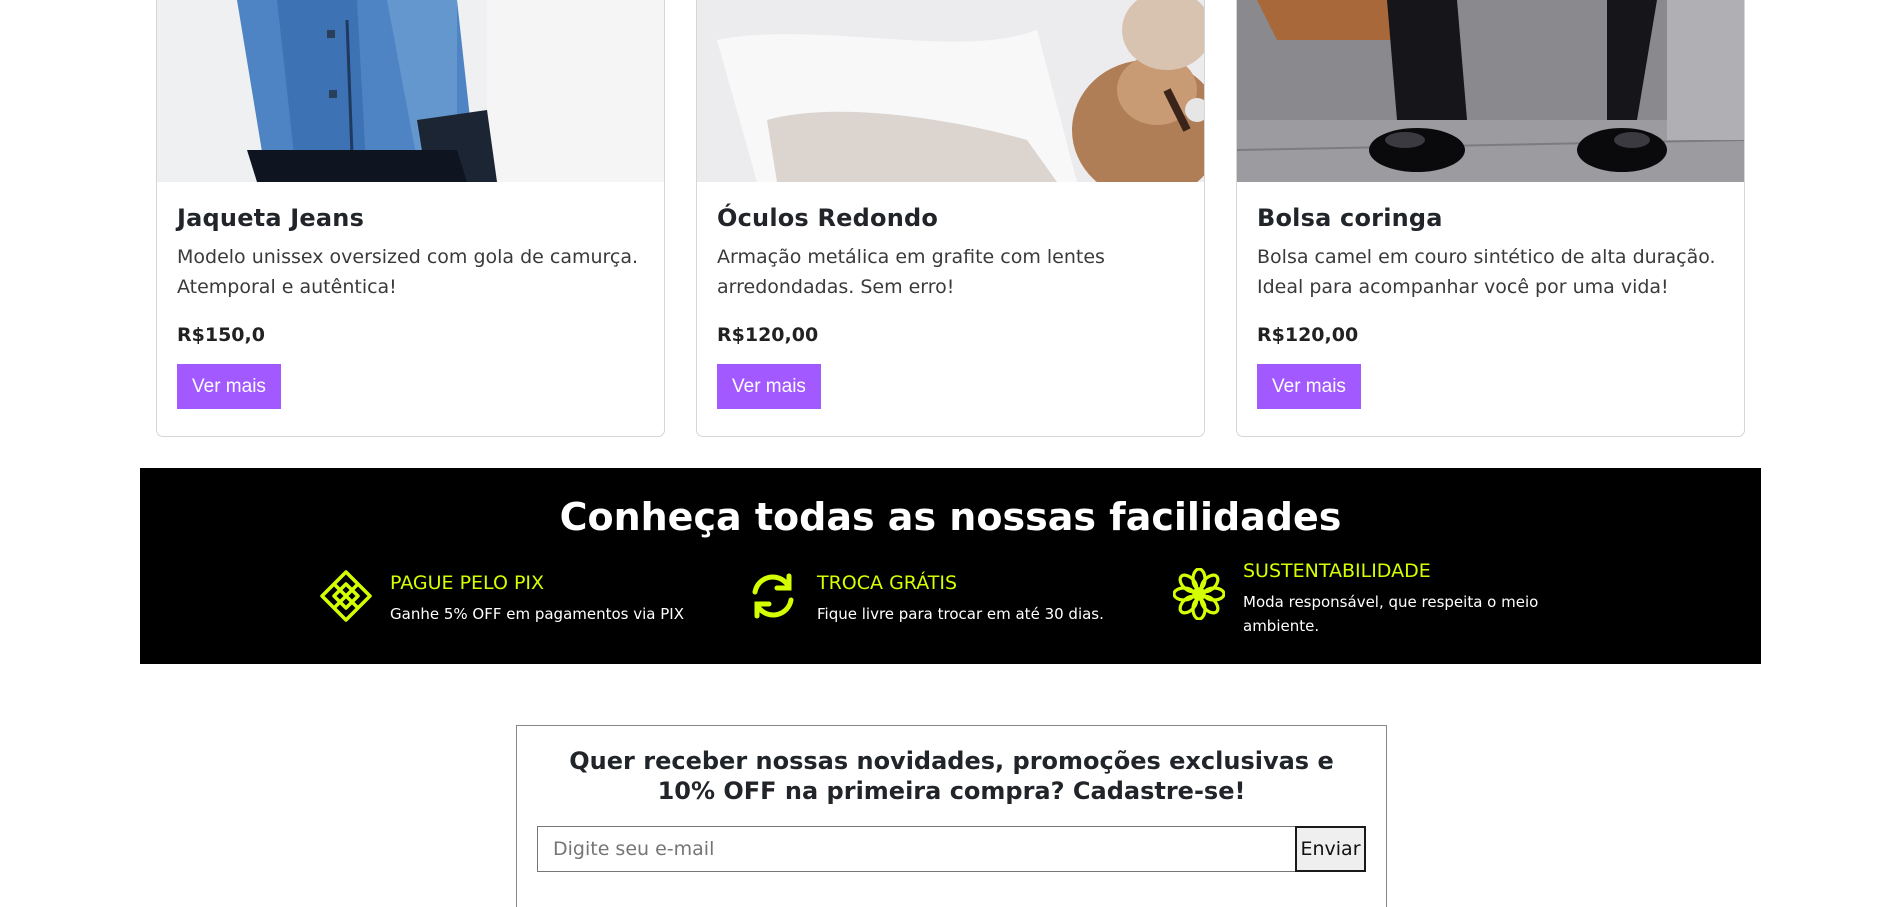 The image size is (1898, 907). What do you see at coordinates (950, 91) in the screenshot?
I see `product-image-oculos` at bounding box center [950, 91].